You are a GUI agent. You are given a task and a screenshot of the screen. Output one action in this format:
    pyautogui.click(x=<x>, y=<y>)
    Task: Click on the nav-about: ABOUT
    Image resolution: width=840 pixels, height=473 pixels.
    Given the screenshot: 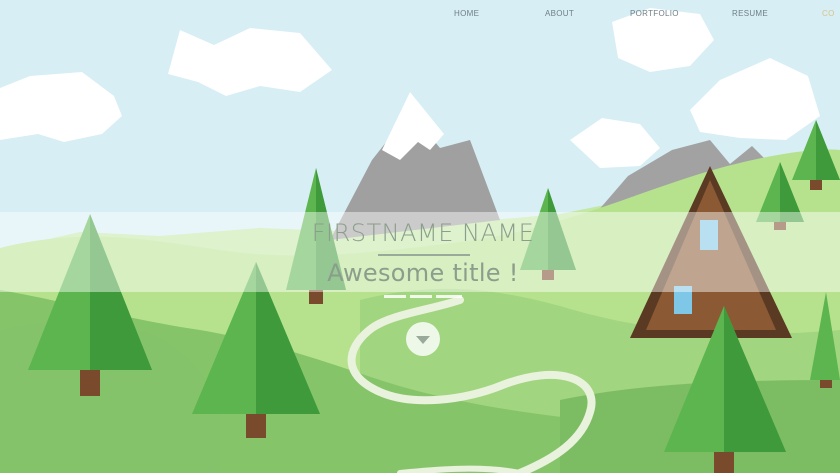 What is the action you would take?
    pyautogui.click(x=559, y=13)
    